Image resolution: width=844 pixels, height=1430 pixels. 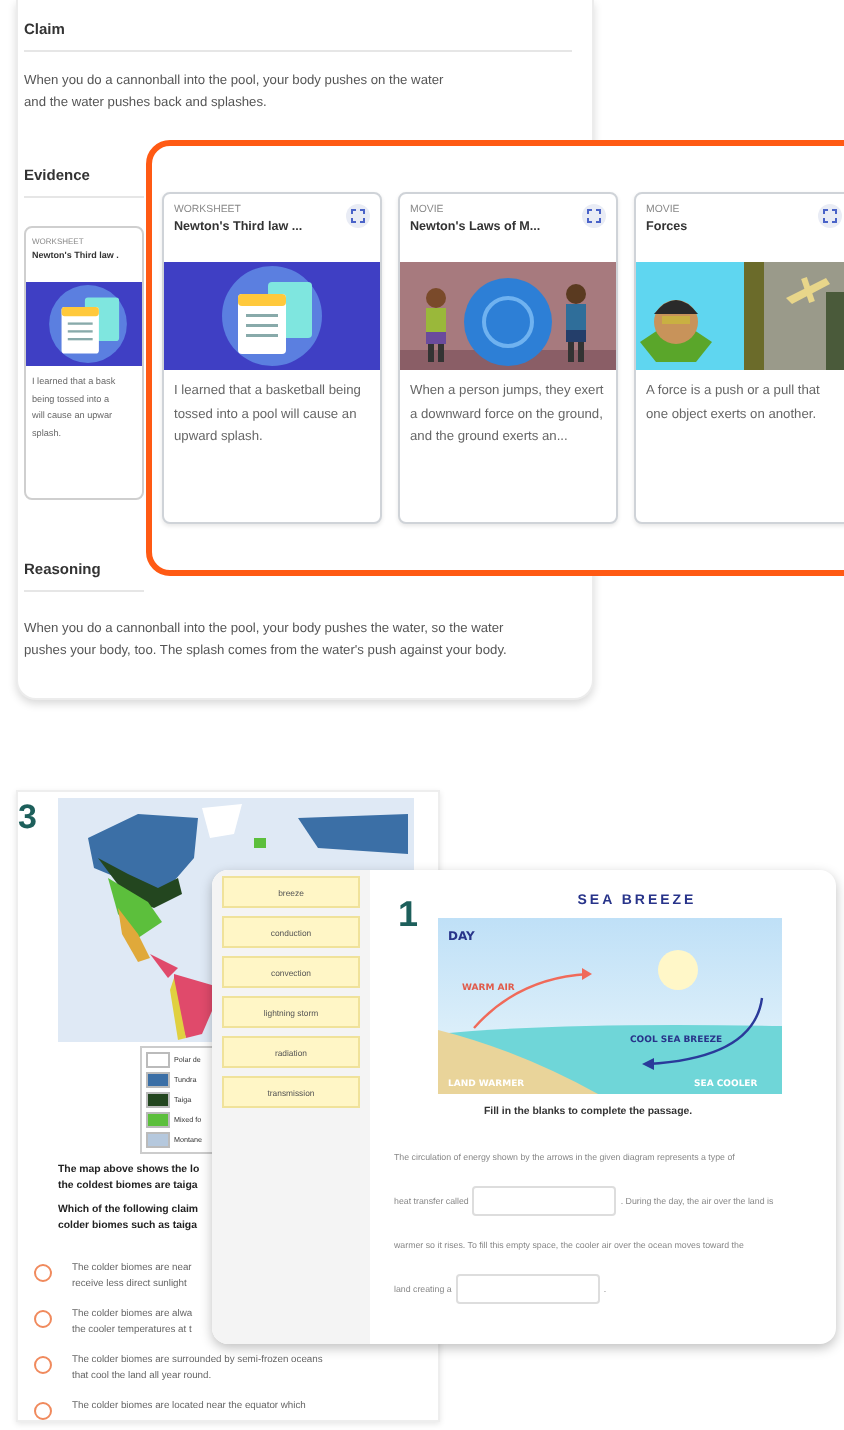 What do you see at coordinates (678, 970) in the screenshot?
I see `sun-drawing` at bounding box center [678, 970].